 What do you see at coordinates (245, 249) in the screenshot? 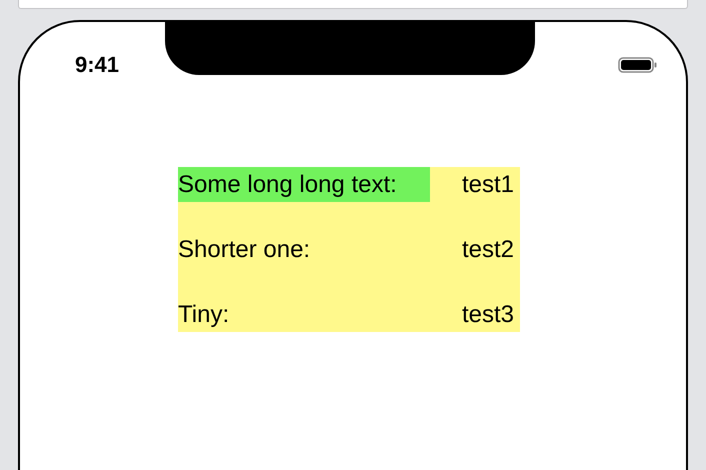
I see `row-label: Shorter one:` at bounding box center [245, 249].